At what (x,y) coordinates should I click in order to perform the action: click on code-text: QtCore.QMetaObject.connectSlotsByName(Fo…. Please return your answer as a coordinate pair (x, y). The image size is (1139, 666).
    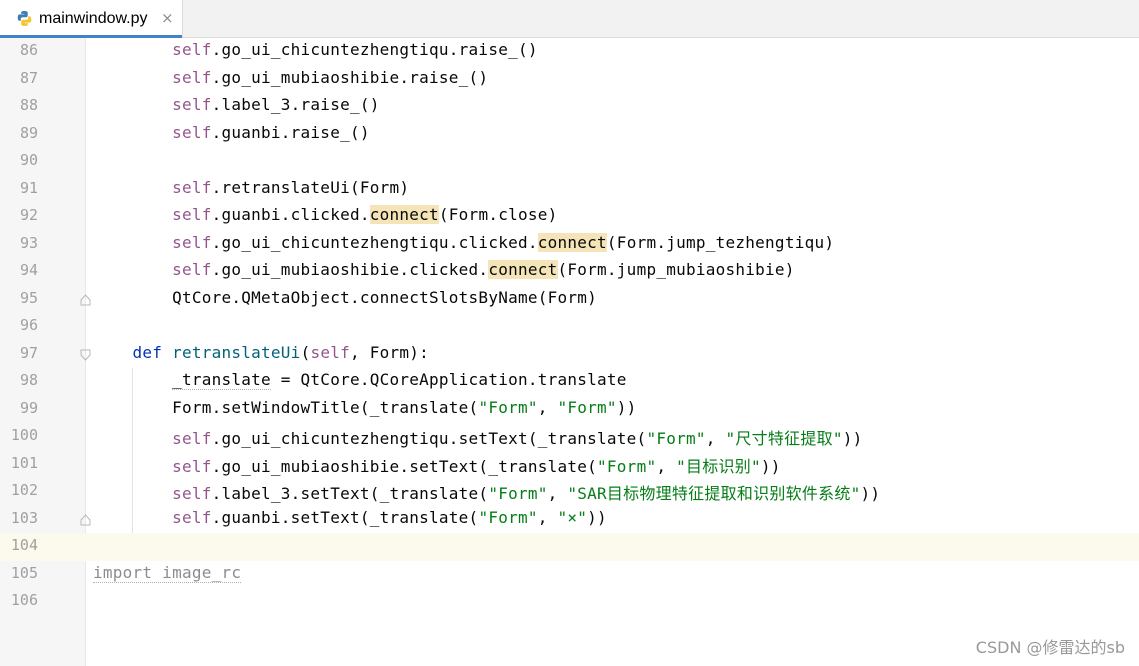
    Looking at the image, I should click on (345, 297).